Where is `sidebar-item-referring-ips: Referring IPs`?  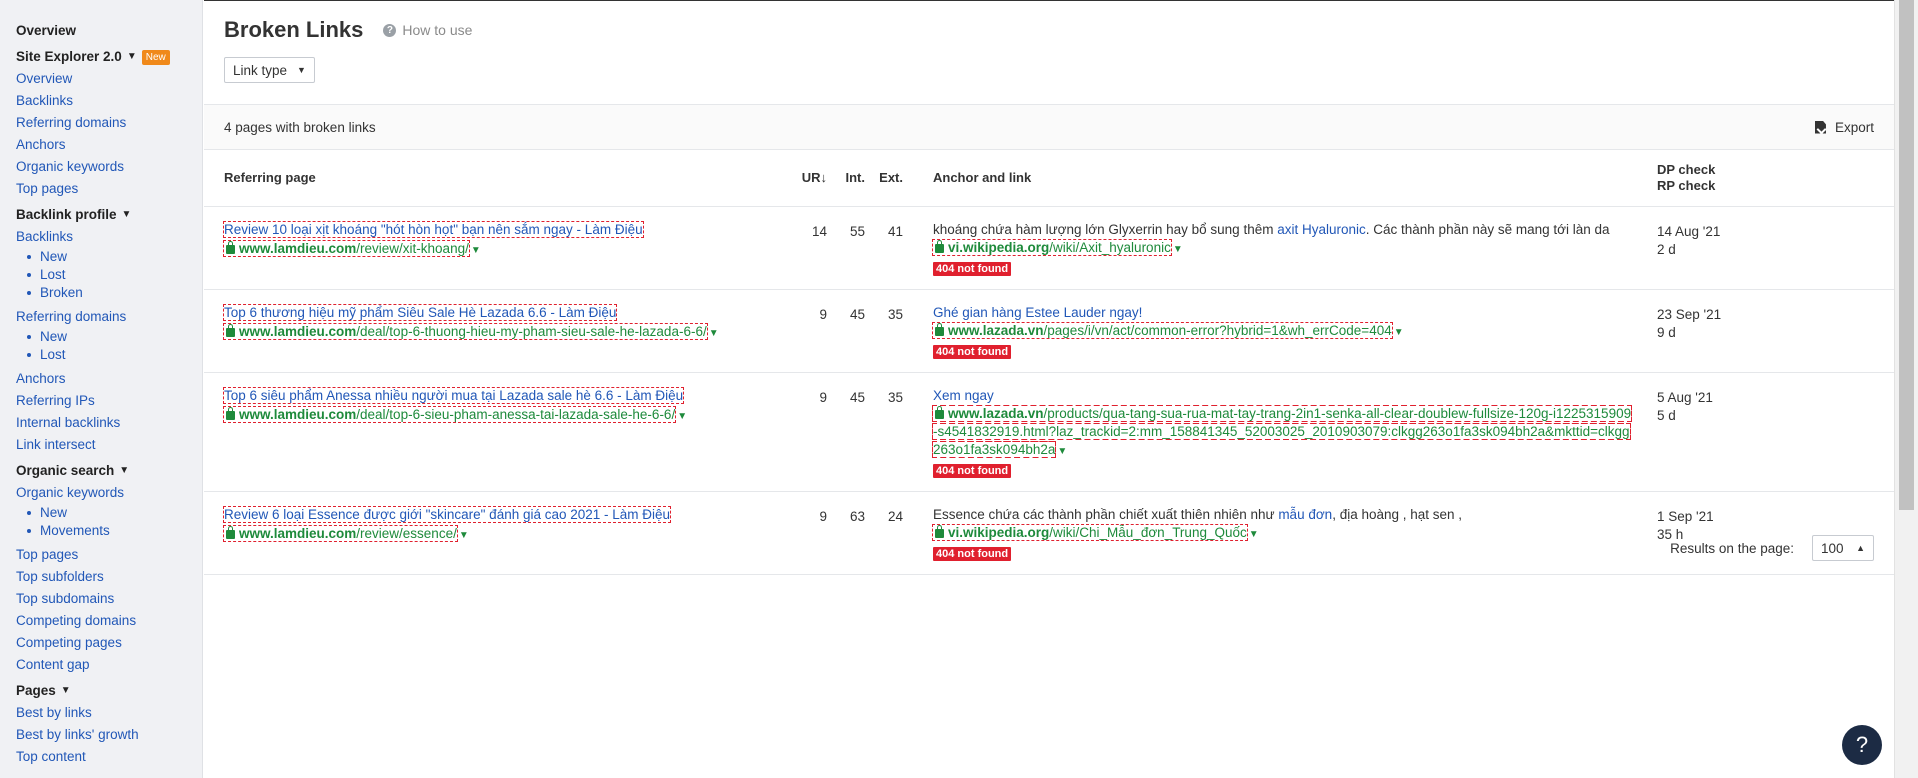
sidebar-item-referring-ips: Referring IPs is located at coordinates (109, 401).